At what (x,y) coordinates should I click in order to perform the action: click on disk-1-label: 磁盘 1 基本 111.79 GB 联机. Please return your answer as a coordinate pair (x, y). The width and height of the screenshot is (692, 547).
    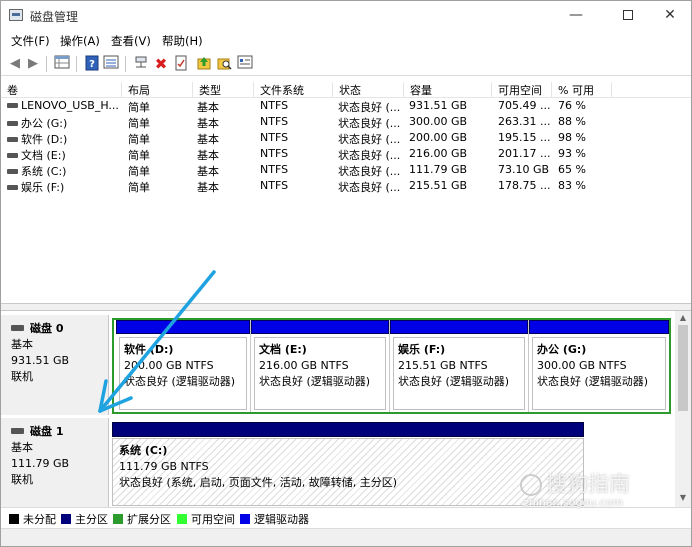
    Looking at the image, I should click on (55, 462).